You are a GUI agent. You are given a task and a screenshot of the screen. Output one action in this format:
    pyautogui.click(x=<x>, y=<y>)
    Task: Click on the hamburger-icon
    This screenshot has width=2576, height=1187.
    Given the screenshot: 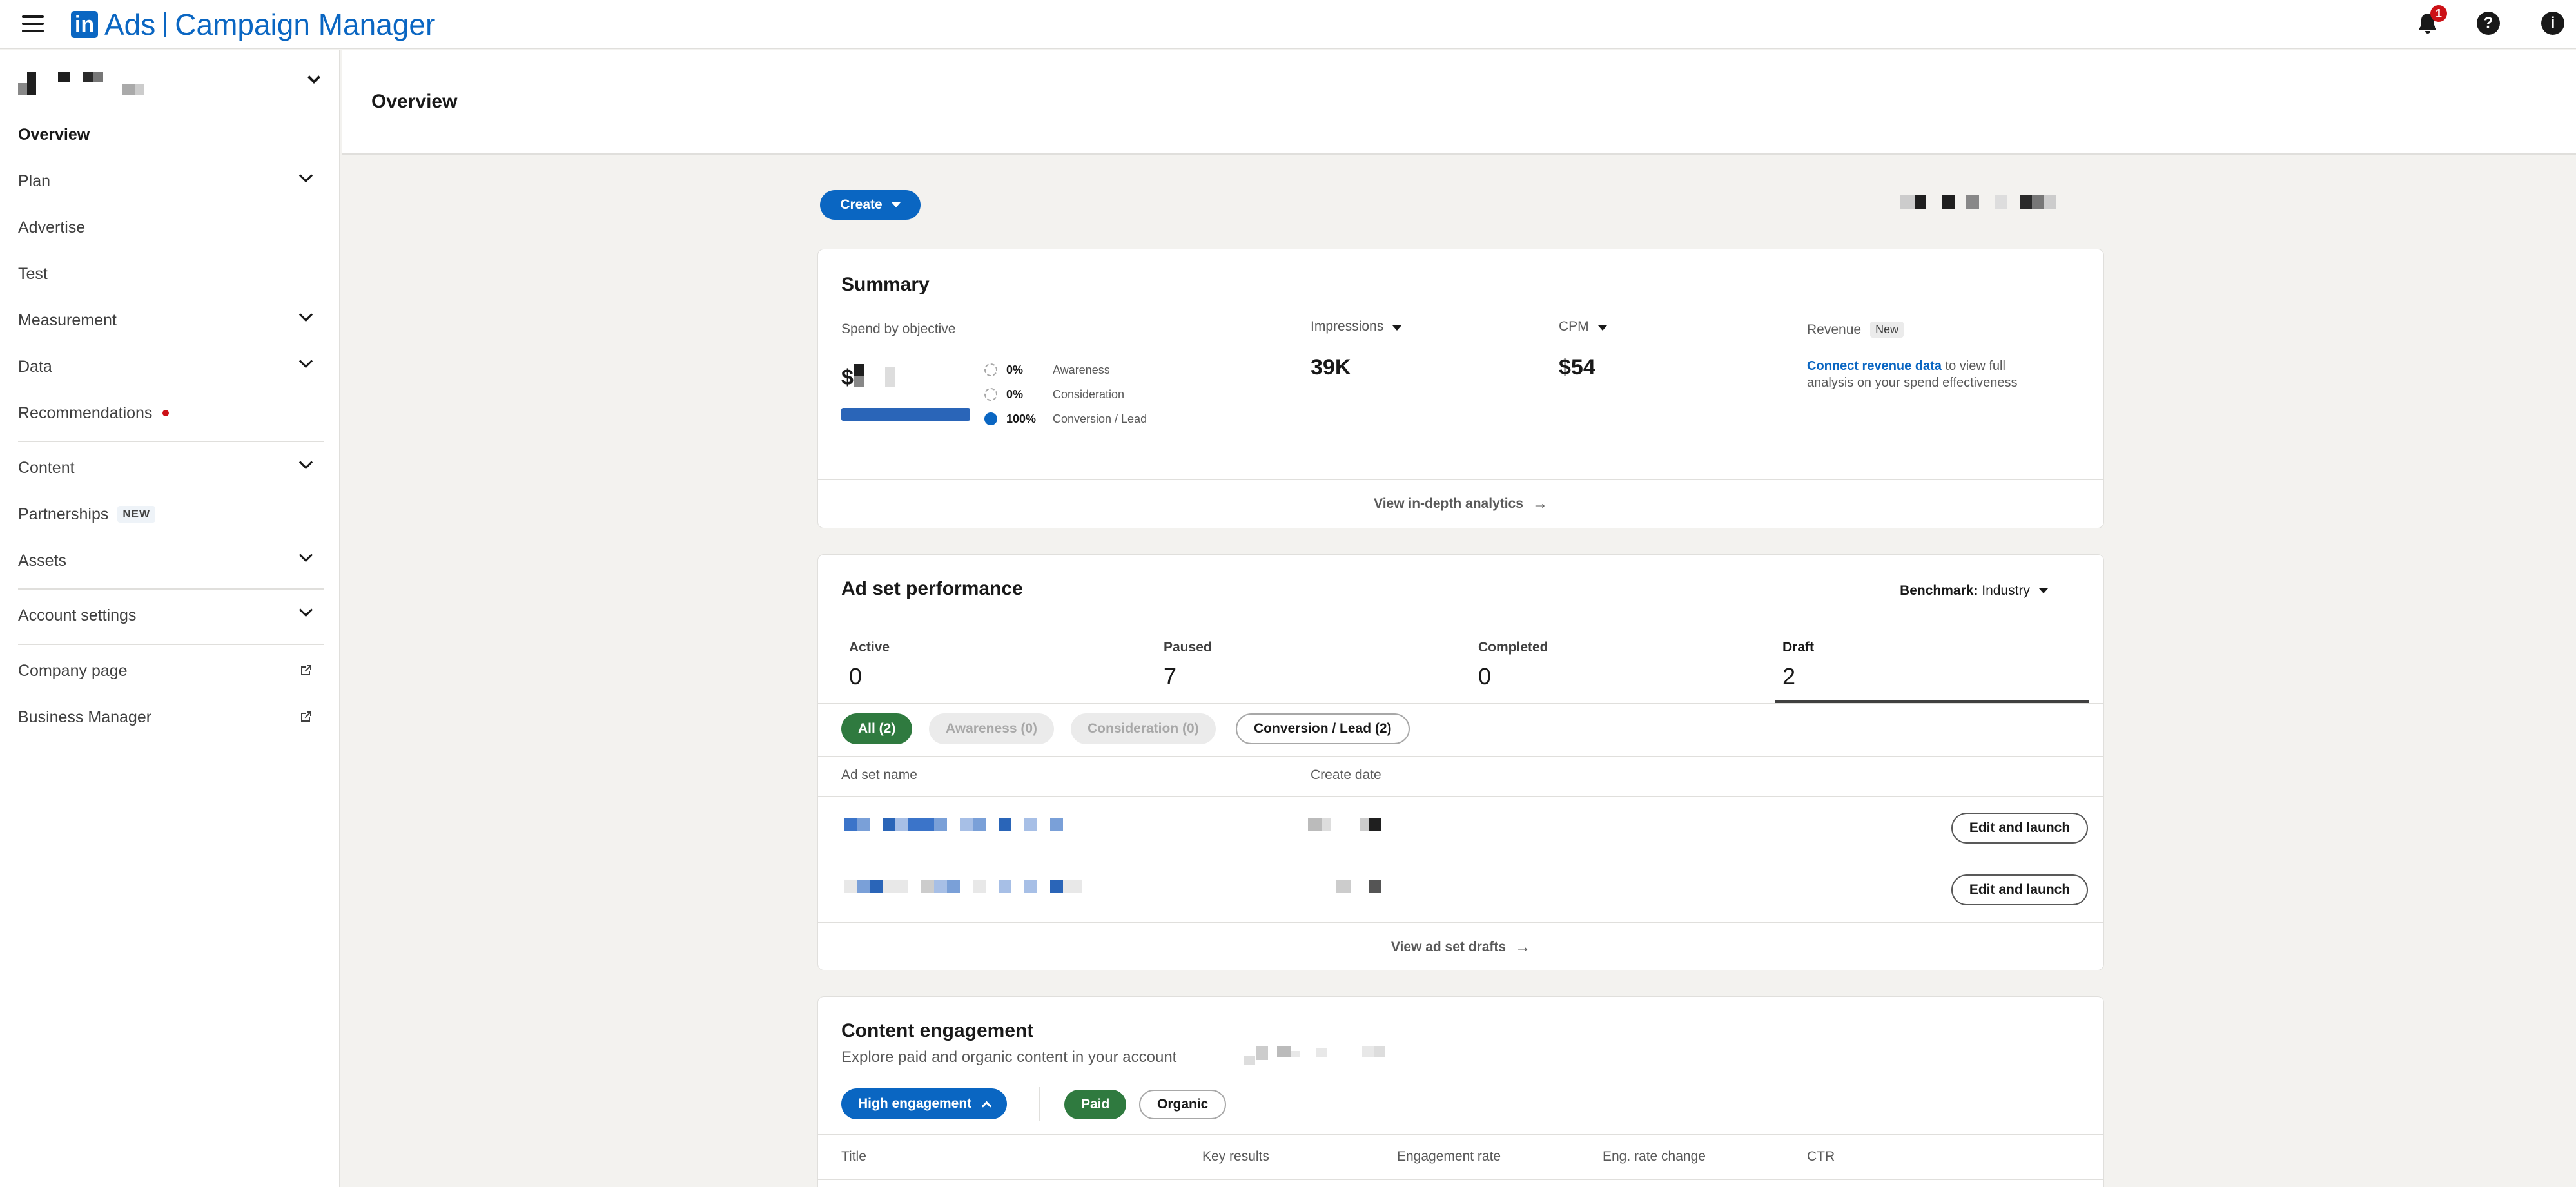 What is the action you would take?
    pyautogui.click(x=33, y=23)
    